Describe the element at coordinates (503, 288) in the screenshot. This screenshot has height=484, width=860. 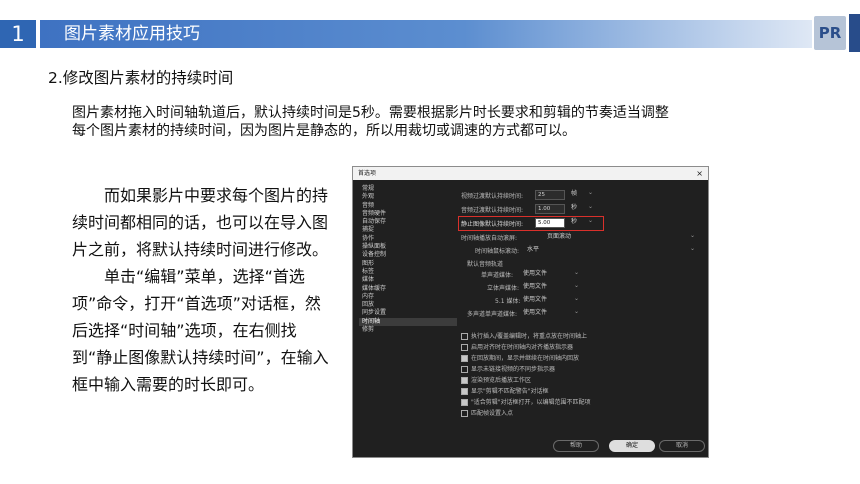
I see `setting-label: 立体声媒体:` at that location.